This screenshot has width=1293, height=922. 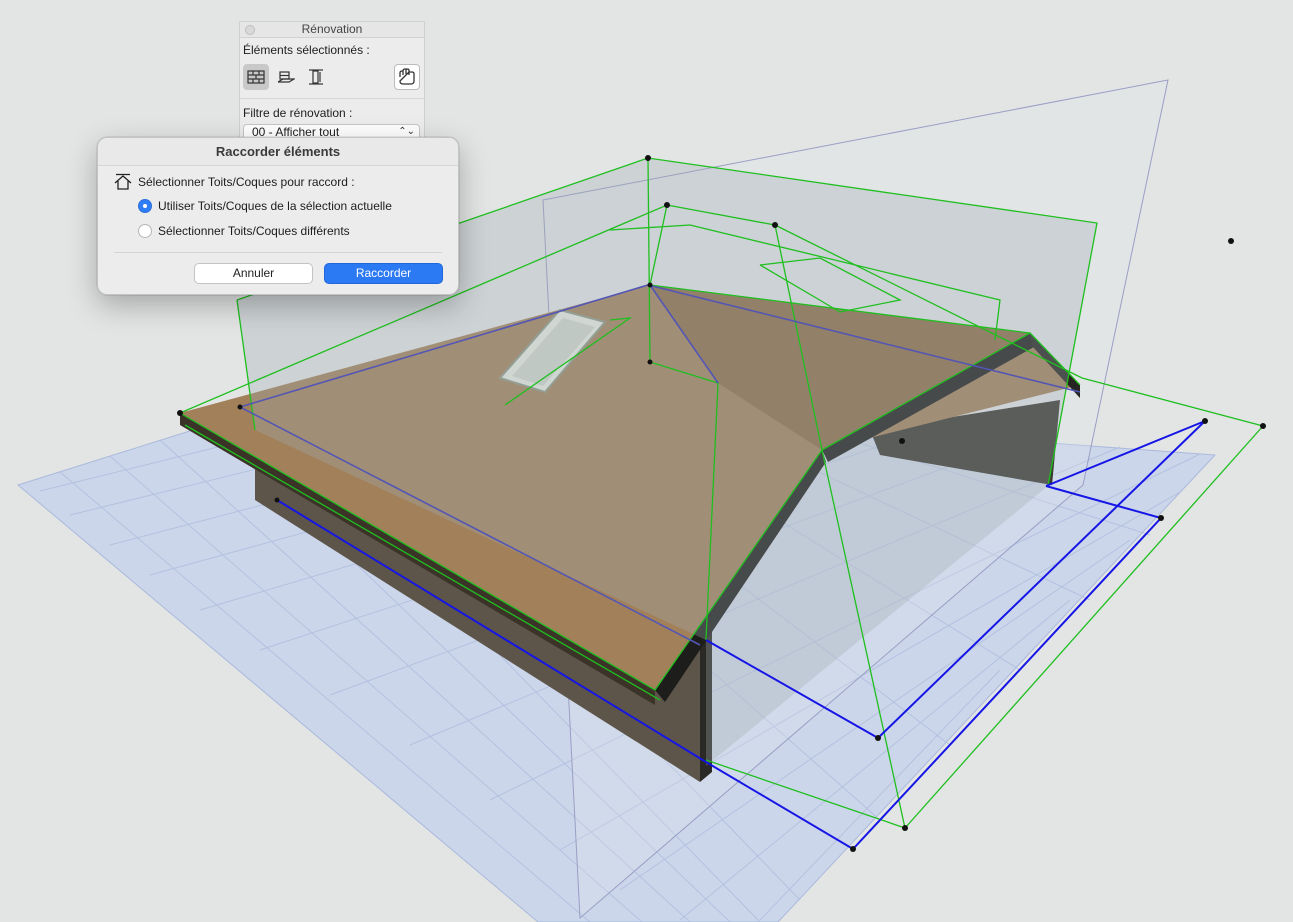 What do you see at coordinates (250, 30) in the screenshot?
I see `close-palette-button` at bounding box center [250, 30].